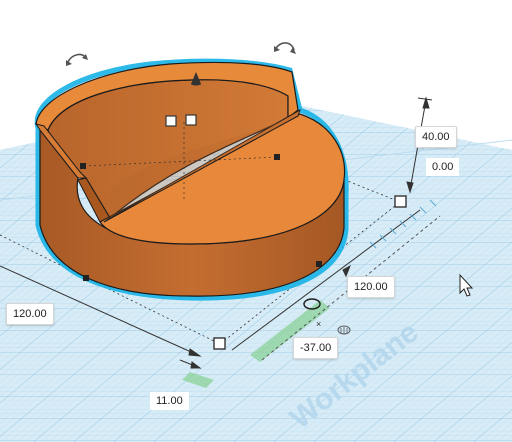 The image size is (512, 442). Describe the element at coordinates (191, 120) in the screenshot. I see `resize-handle-top-b` at that location.